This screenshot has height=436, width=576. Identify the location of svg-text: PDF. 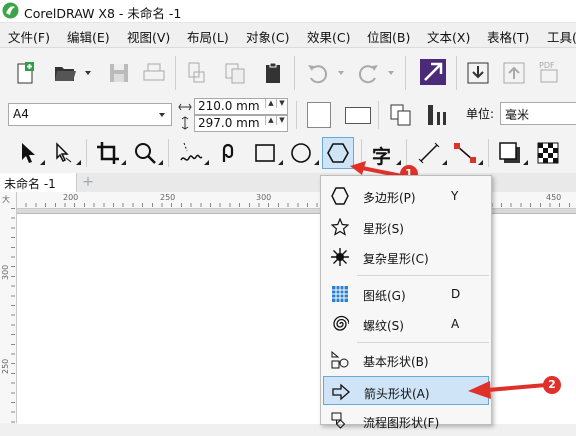
(547, 65).